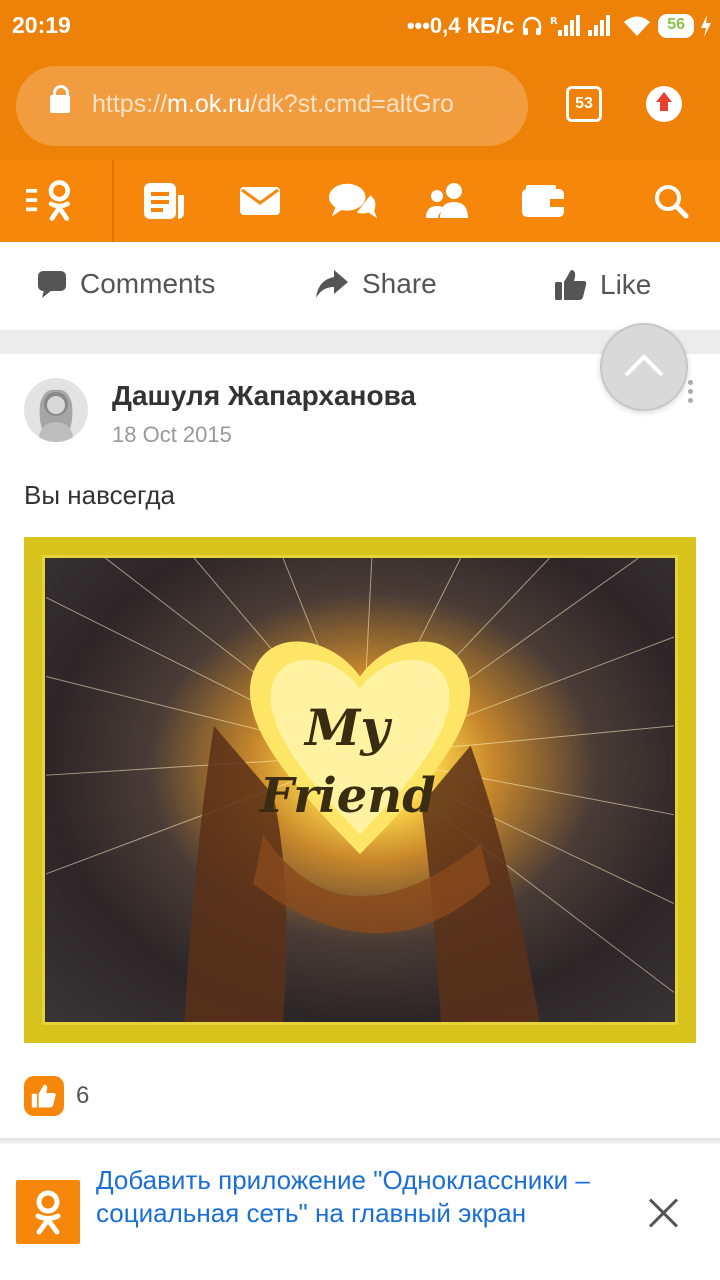 Image resolution: width=720 pixels, height=1280 pixels. Describe the element at coordinates (60, 99) in the screenshot. I see `lock-icon` at that location.